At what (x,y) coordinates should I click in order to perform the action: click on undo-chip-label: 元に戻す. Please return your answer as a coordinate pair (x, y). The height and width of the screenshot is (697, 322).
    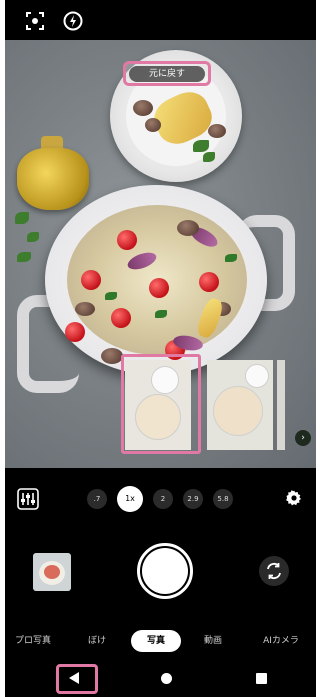
    Looking at the image, I should click on (167, 74).